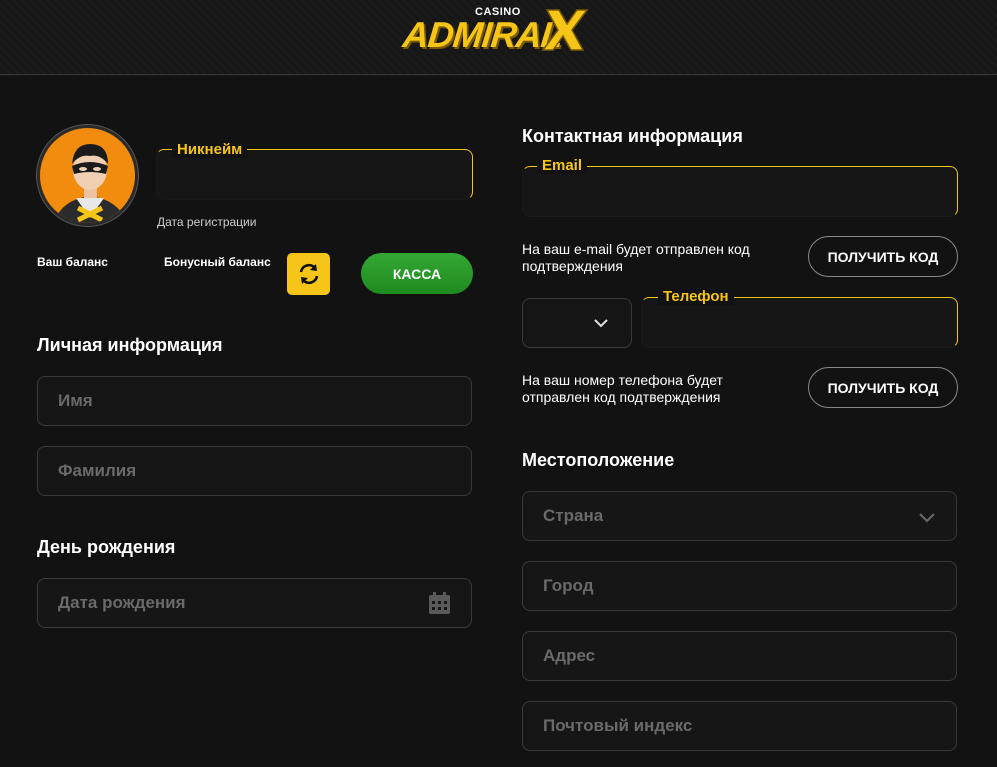 This screenshot has width=997, height=767. Describe the element at coordinates (598, 460) in the screenshot. I see `location-title: Местоположение` at that location.